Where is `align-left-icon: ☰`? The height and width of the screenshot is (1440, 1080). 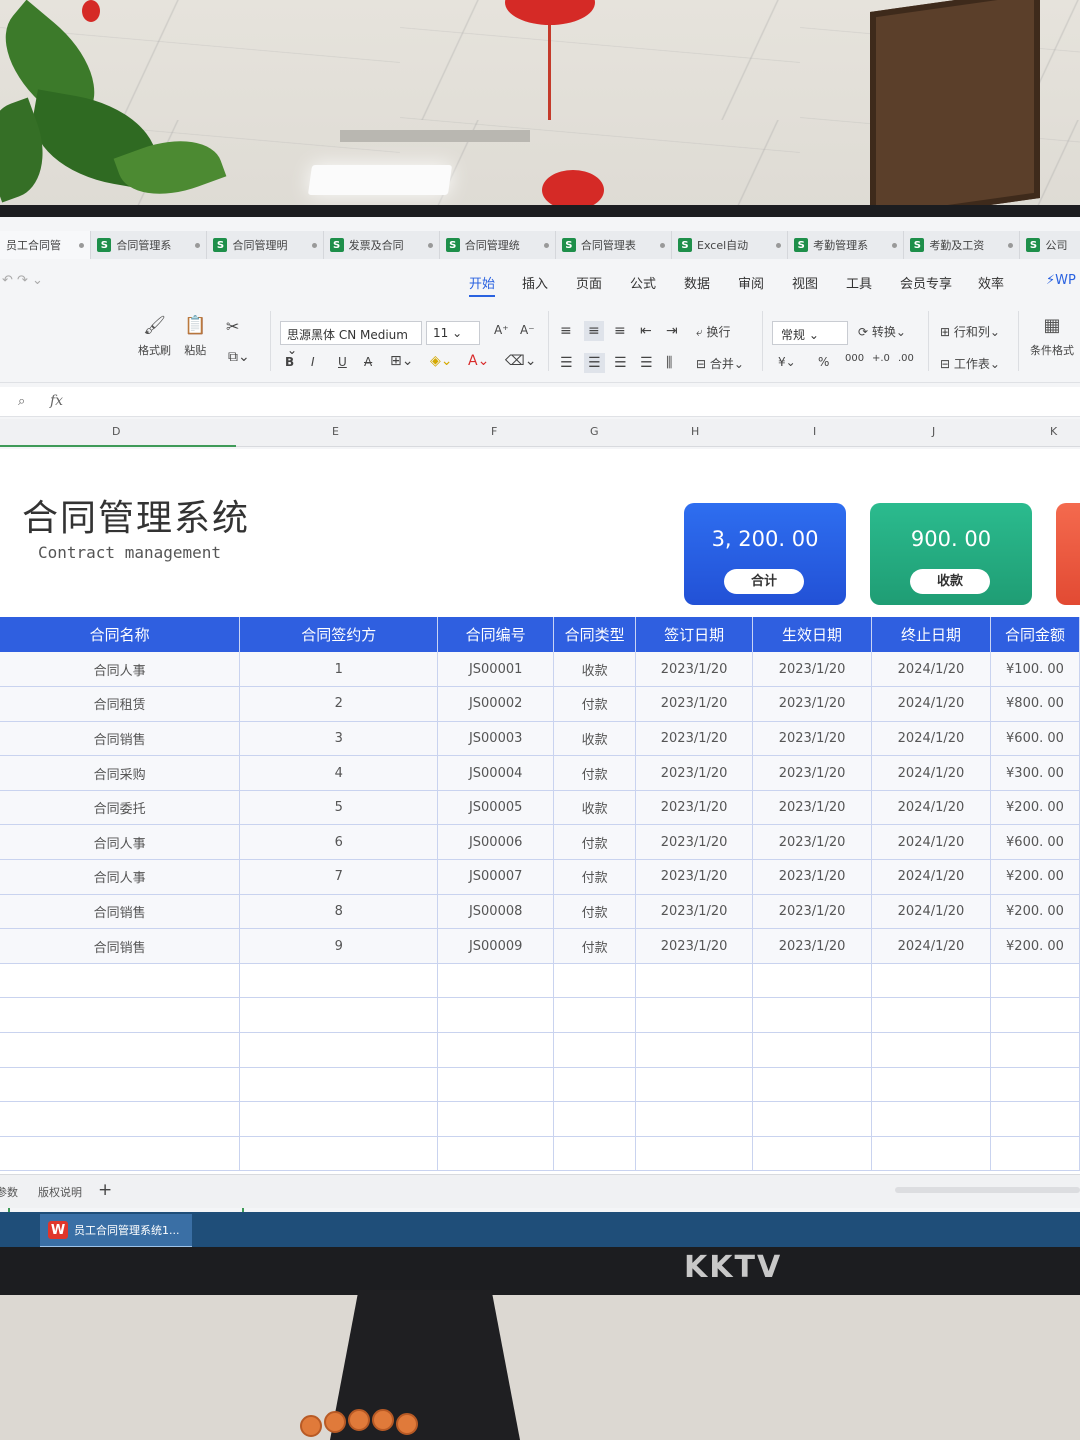 align-left-icon: ☰ is located at coordinates (566, 363).